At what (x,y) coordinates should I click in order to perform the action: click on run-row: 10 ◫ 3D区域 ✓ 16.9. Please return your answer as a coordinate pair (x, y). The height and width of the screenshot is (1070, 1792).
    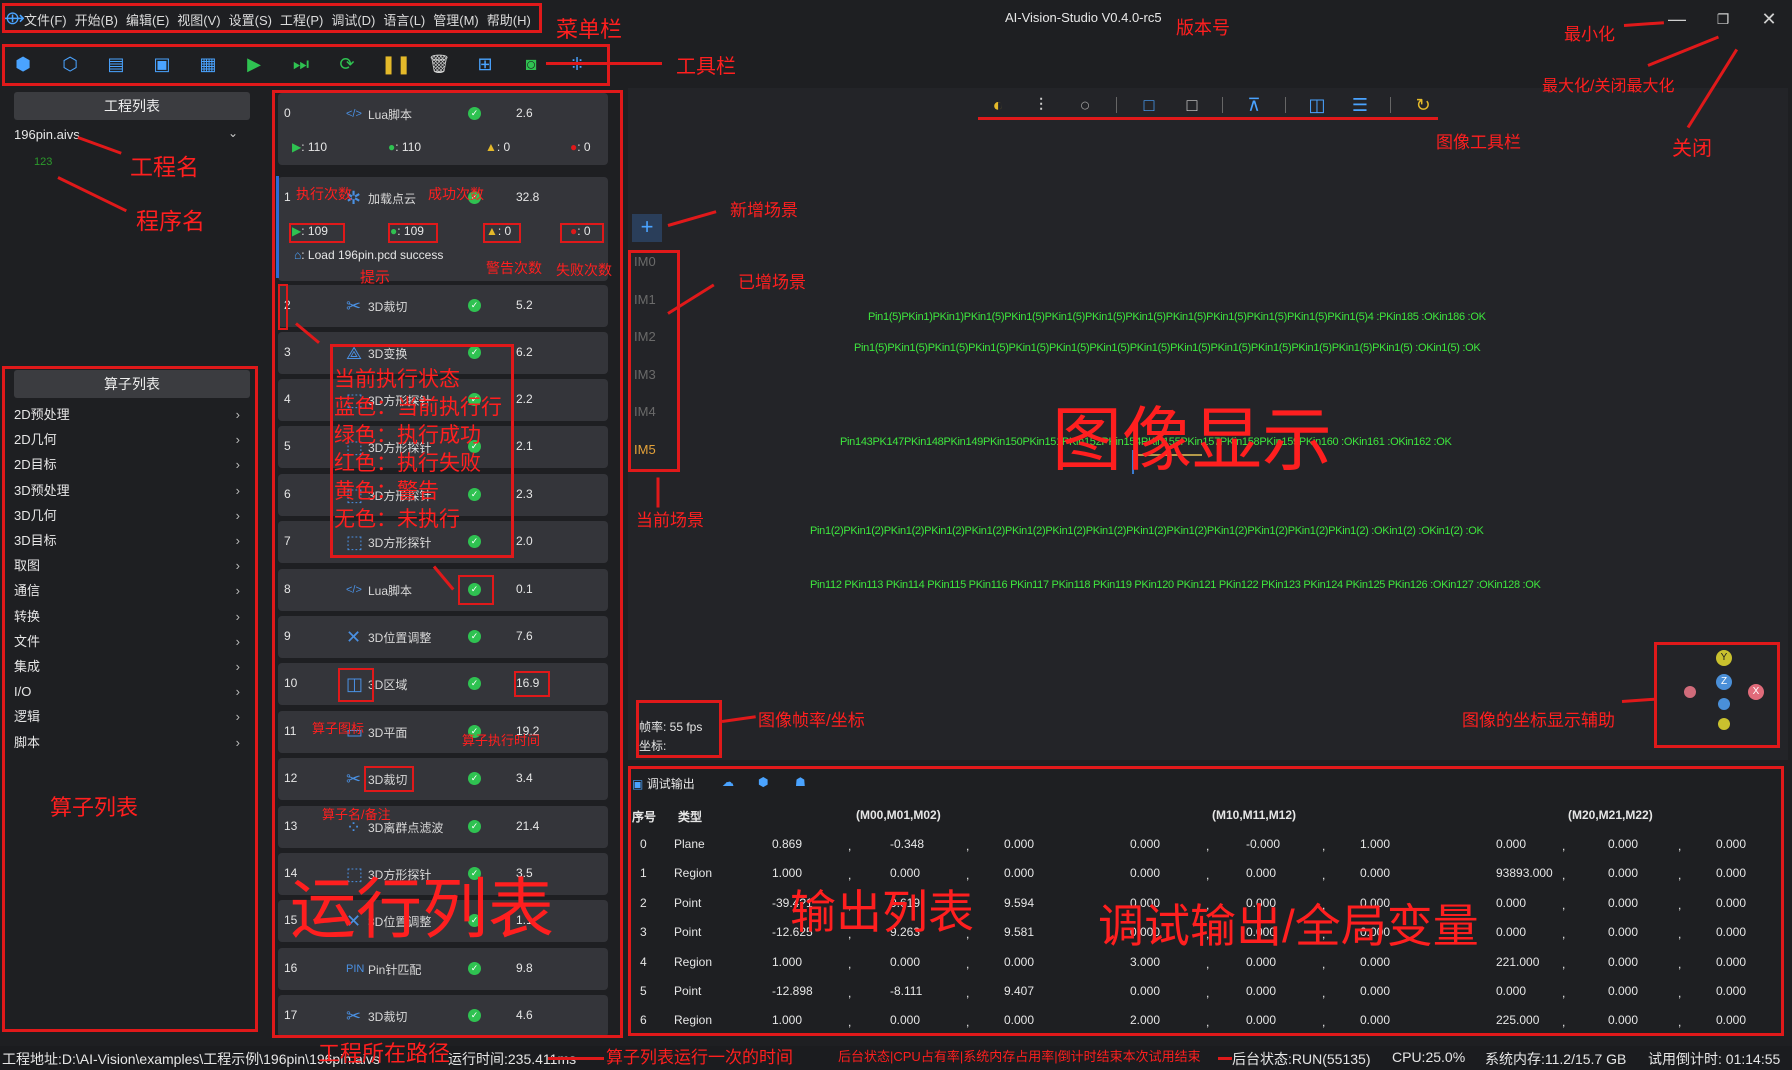
    Looking at the image, I should click on (443, 684).